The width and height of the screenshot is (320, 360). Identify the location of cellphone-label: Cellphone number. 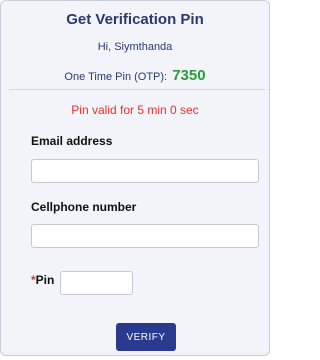
(84, 207).